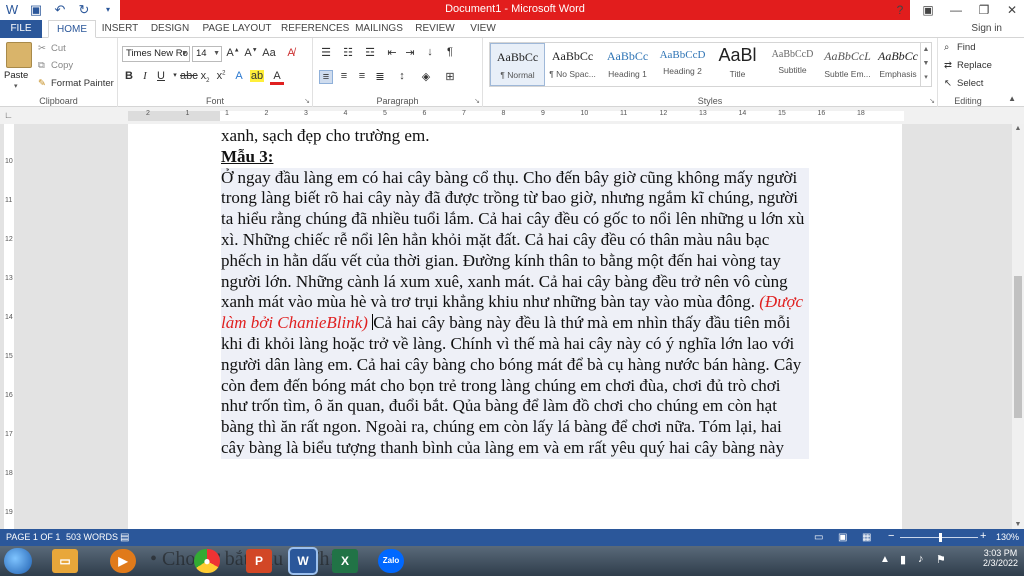  What do you see at coordinates (291, 53) in the screenshot?
I see `clear-formatting-icon: A̸` at bounding box center [291, 53].